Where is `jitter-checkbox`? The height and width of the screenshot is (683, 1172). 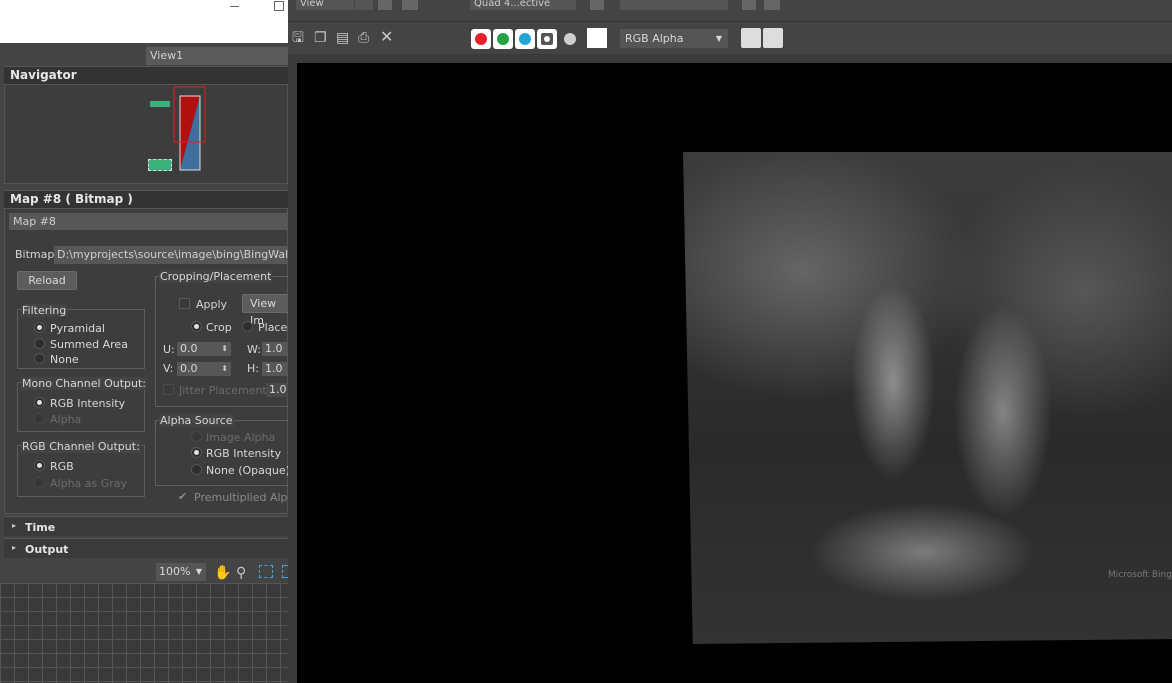 jitter-checkbox is located at coordinates (168, 389).